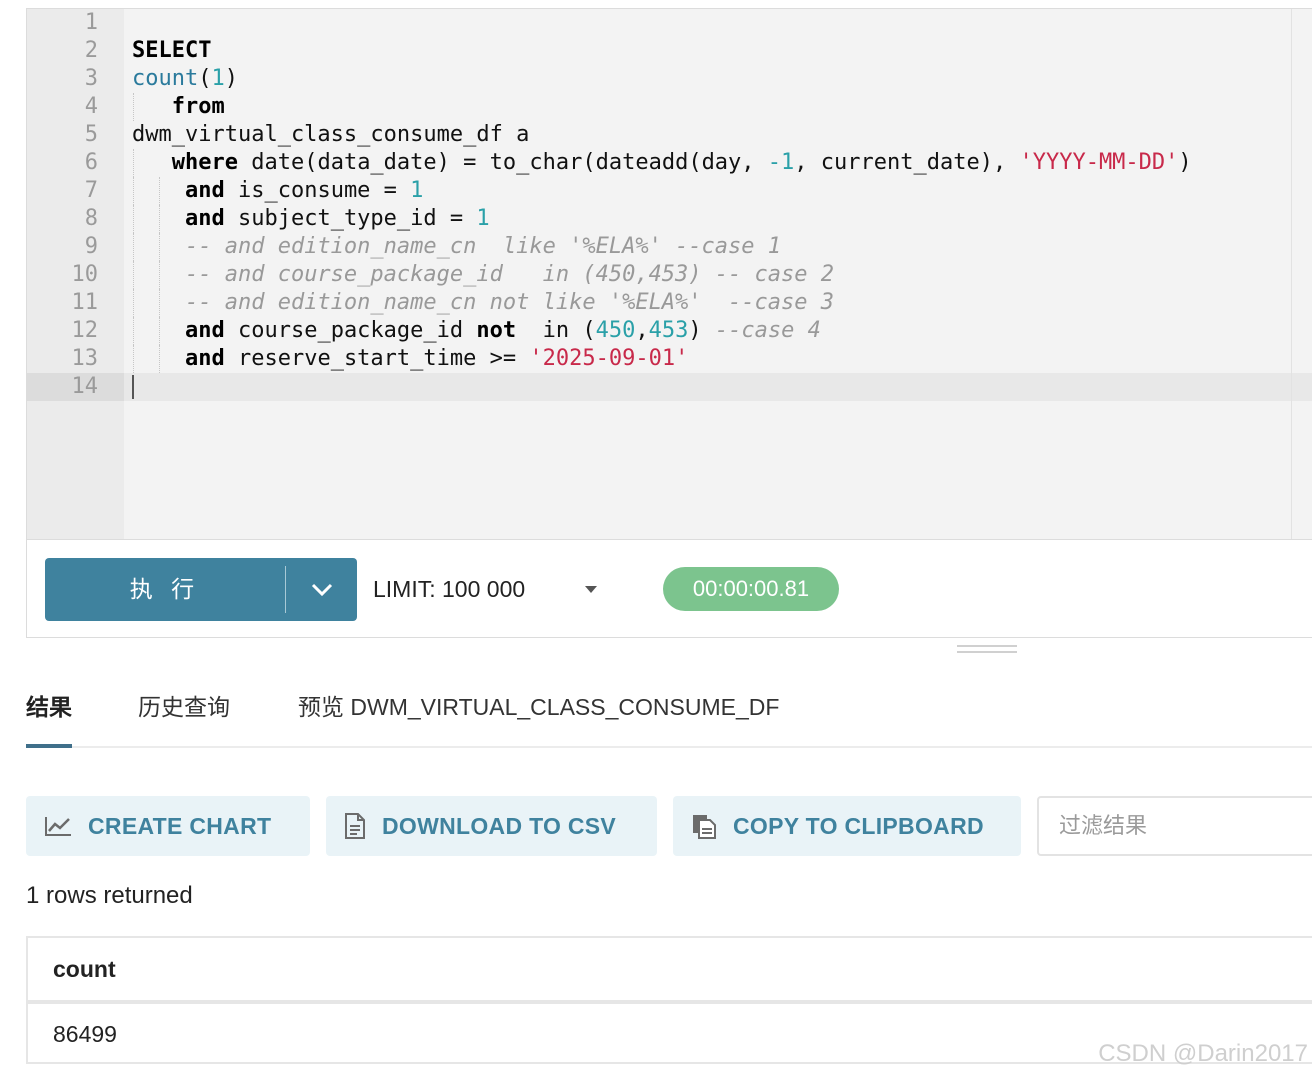  What do you see at coordinates (355, 826) in the screenshot?
I see `file-icon` at bounding box center [355, 826].